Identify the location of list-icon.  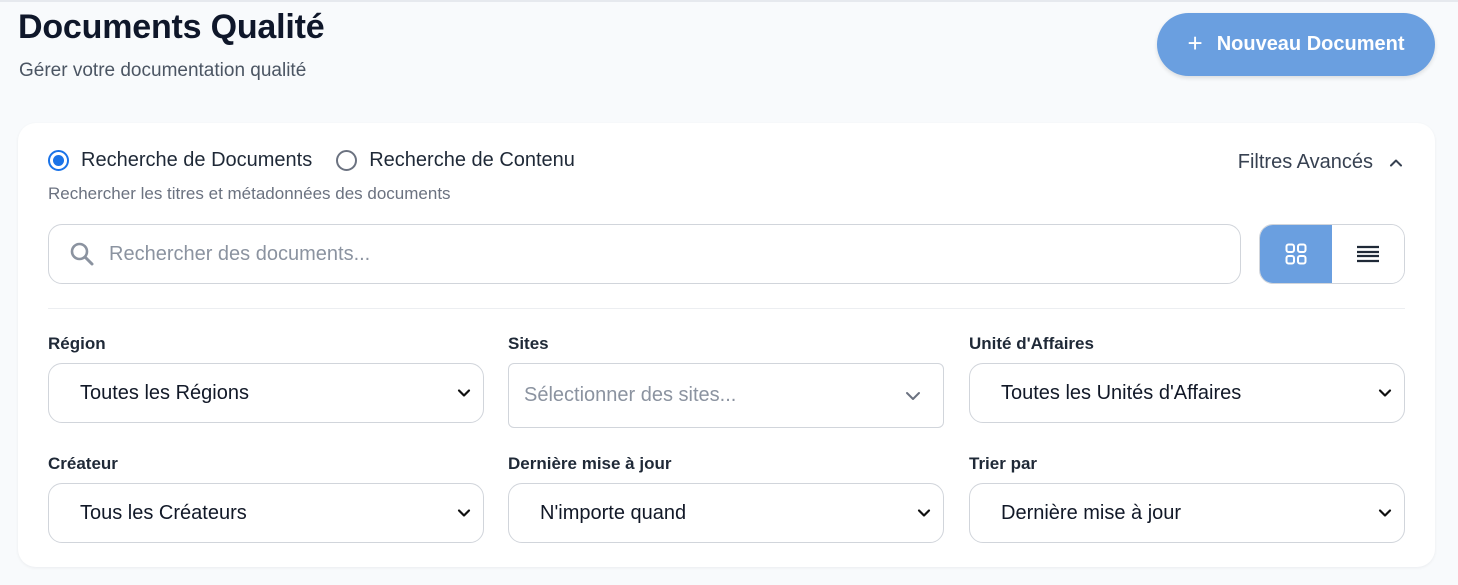
(1368, 254).